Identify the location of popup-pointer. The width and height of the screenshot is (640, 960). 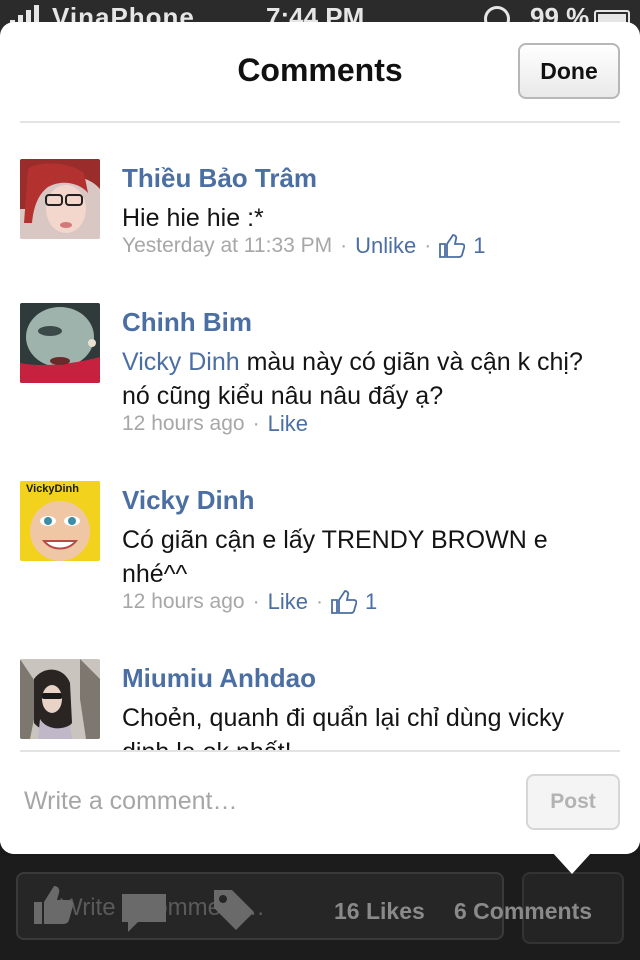
(572, 863).